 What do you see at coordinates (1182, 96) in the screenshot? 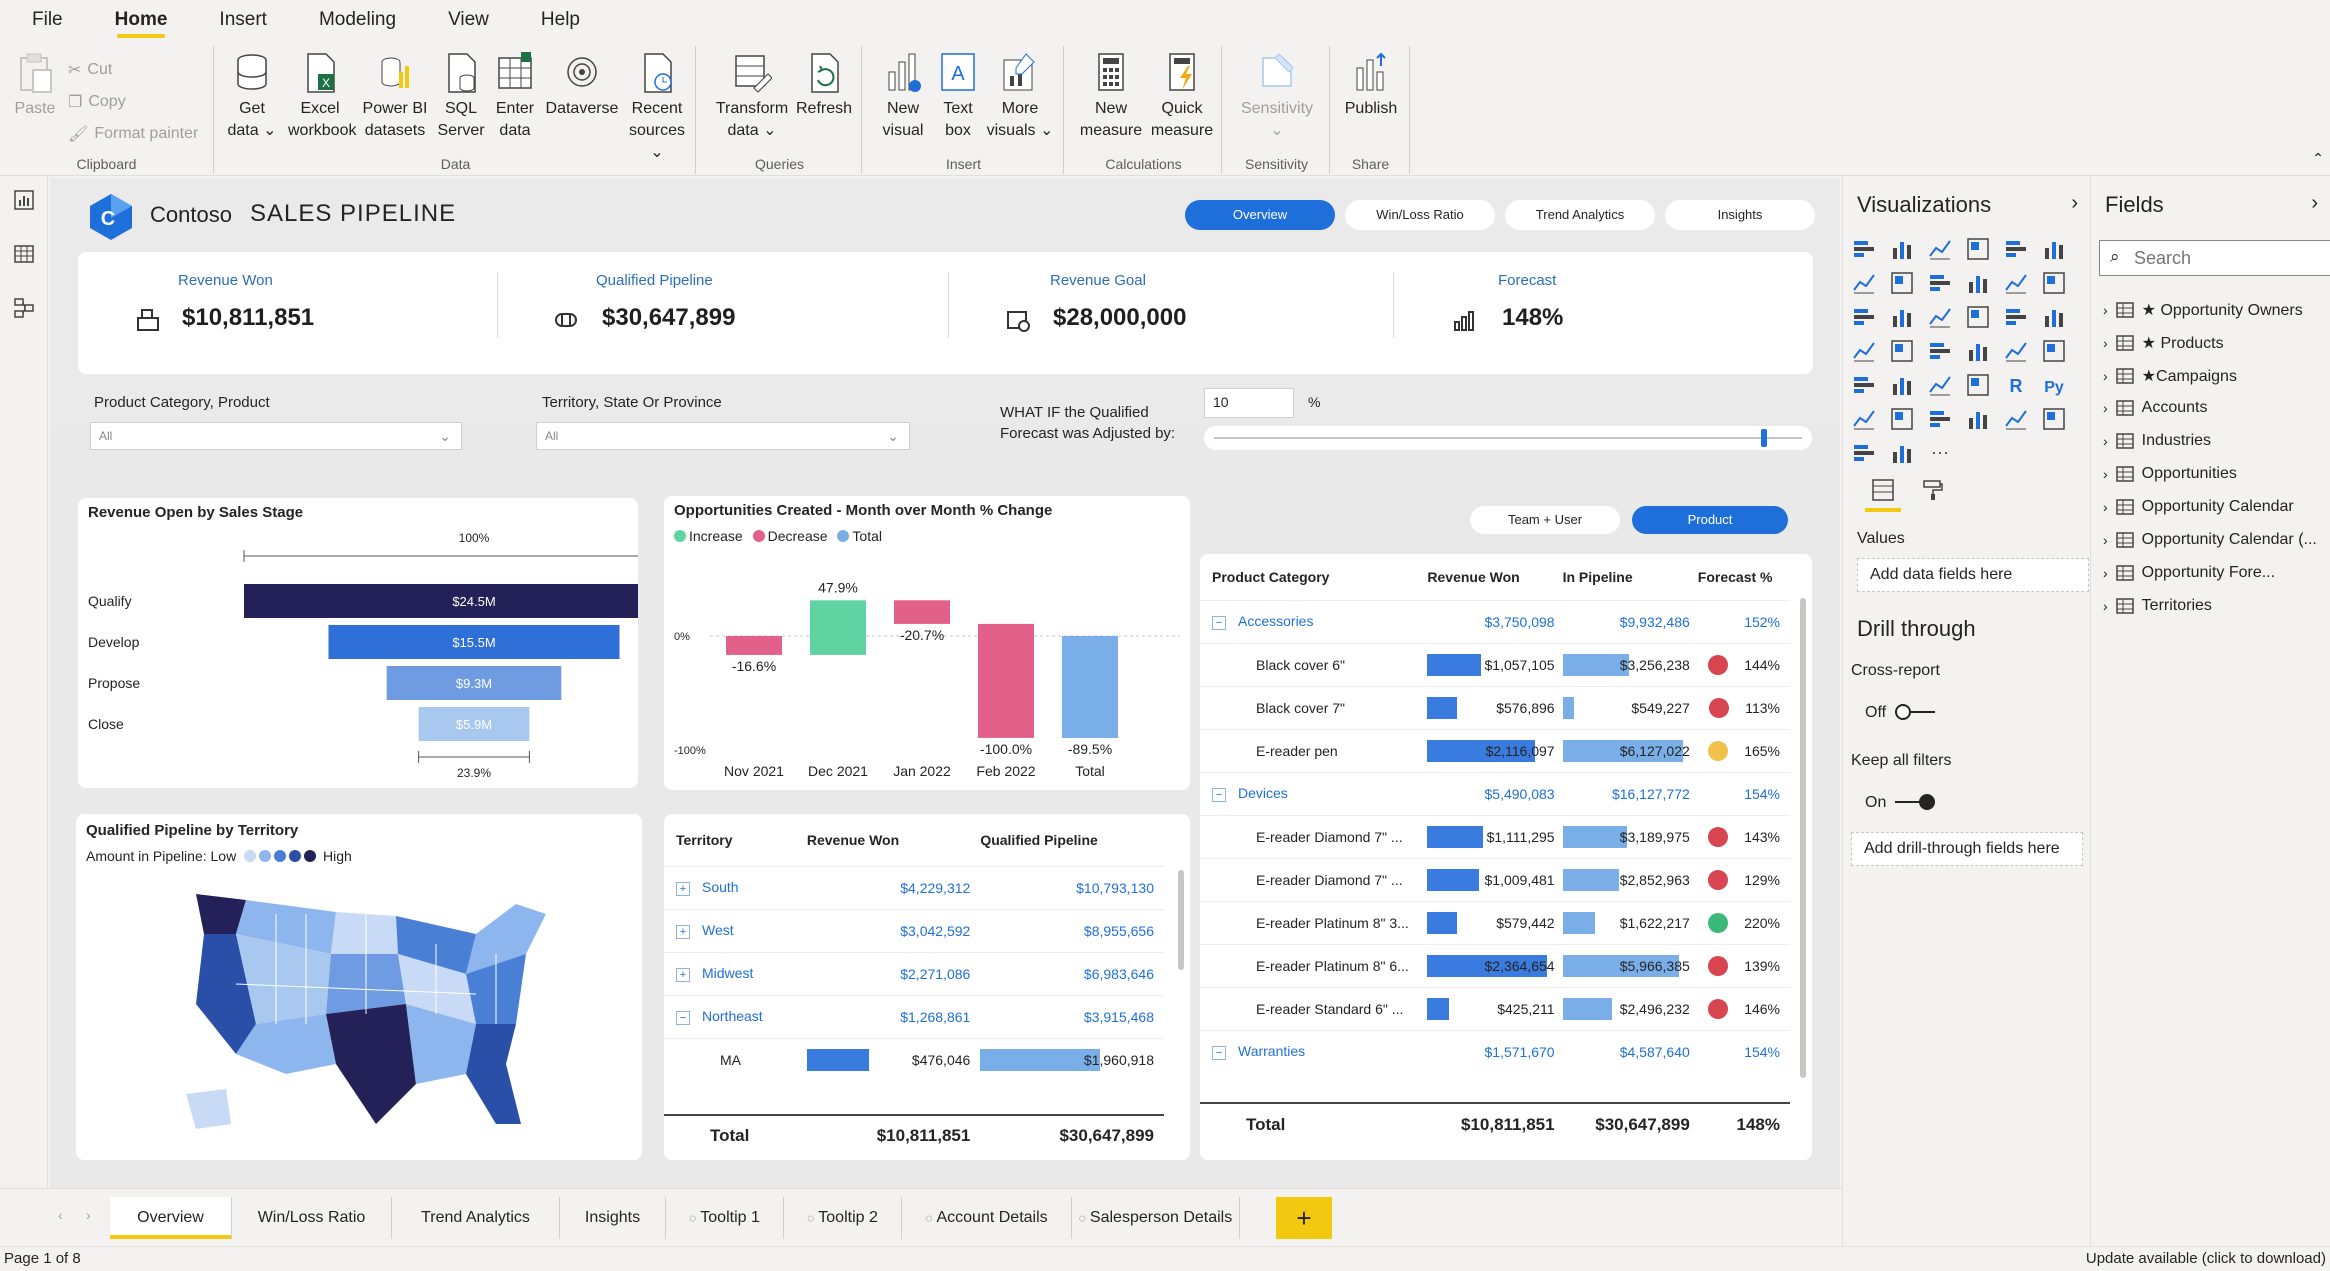
I see `quick-measure-button: Quick measure` at bounding box center [1182, 96].